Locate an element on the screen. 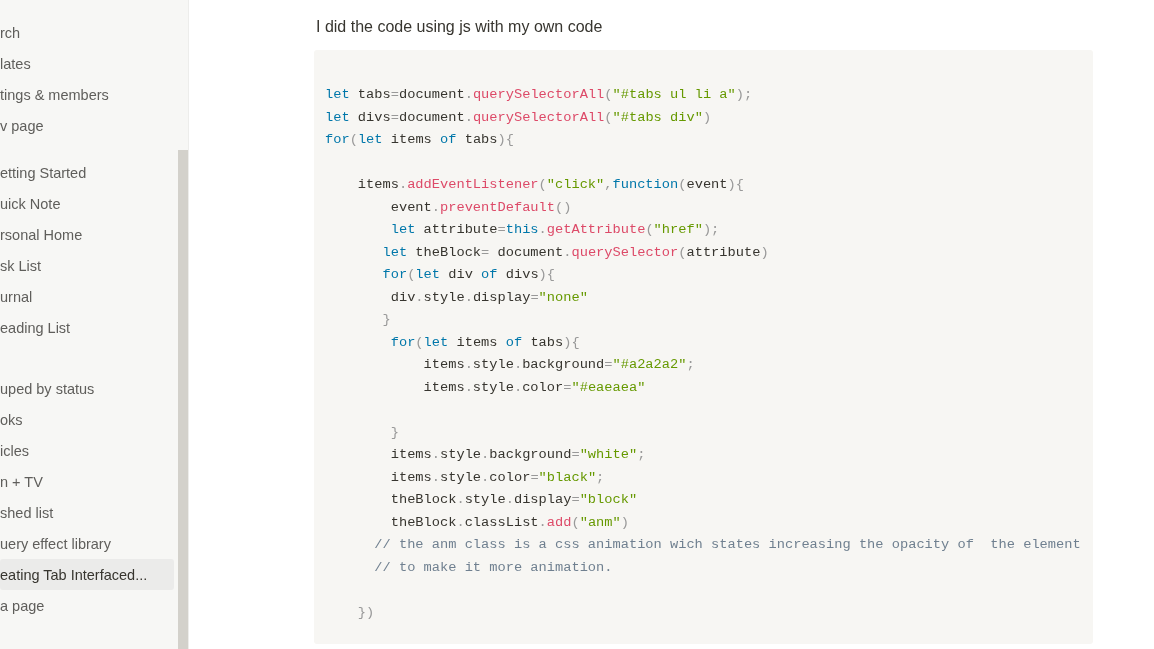  code-line: let divs=document.querySelectorAll("#tabs div") is located at coordinates (519, 117).